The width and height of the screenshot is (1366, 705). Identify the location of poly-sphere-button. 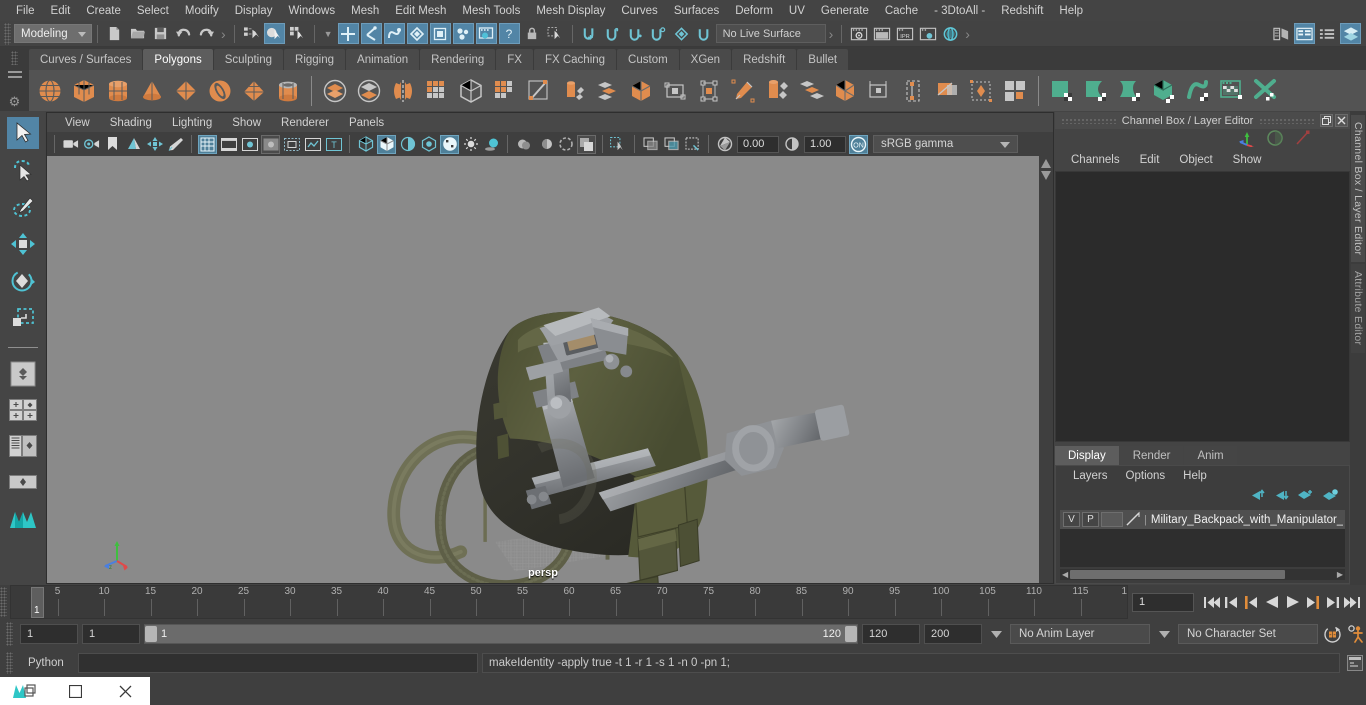
(50, 91).